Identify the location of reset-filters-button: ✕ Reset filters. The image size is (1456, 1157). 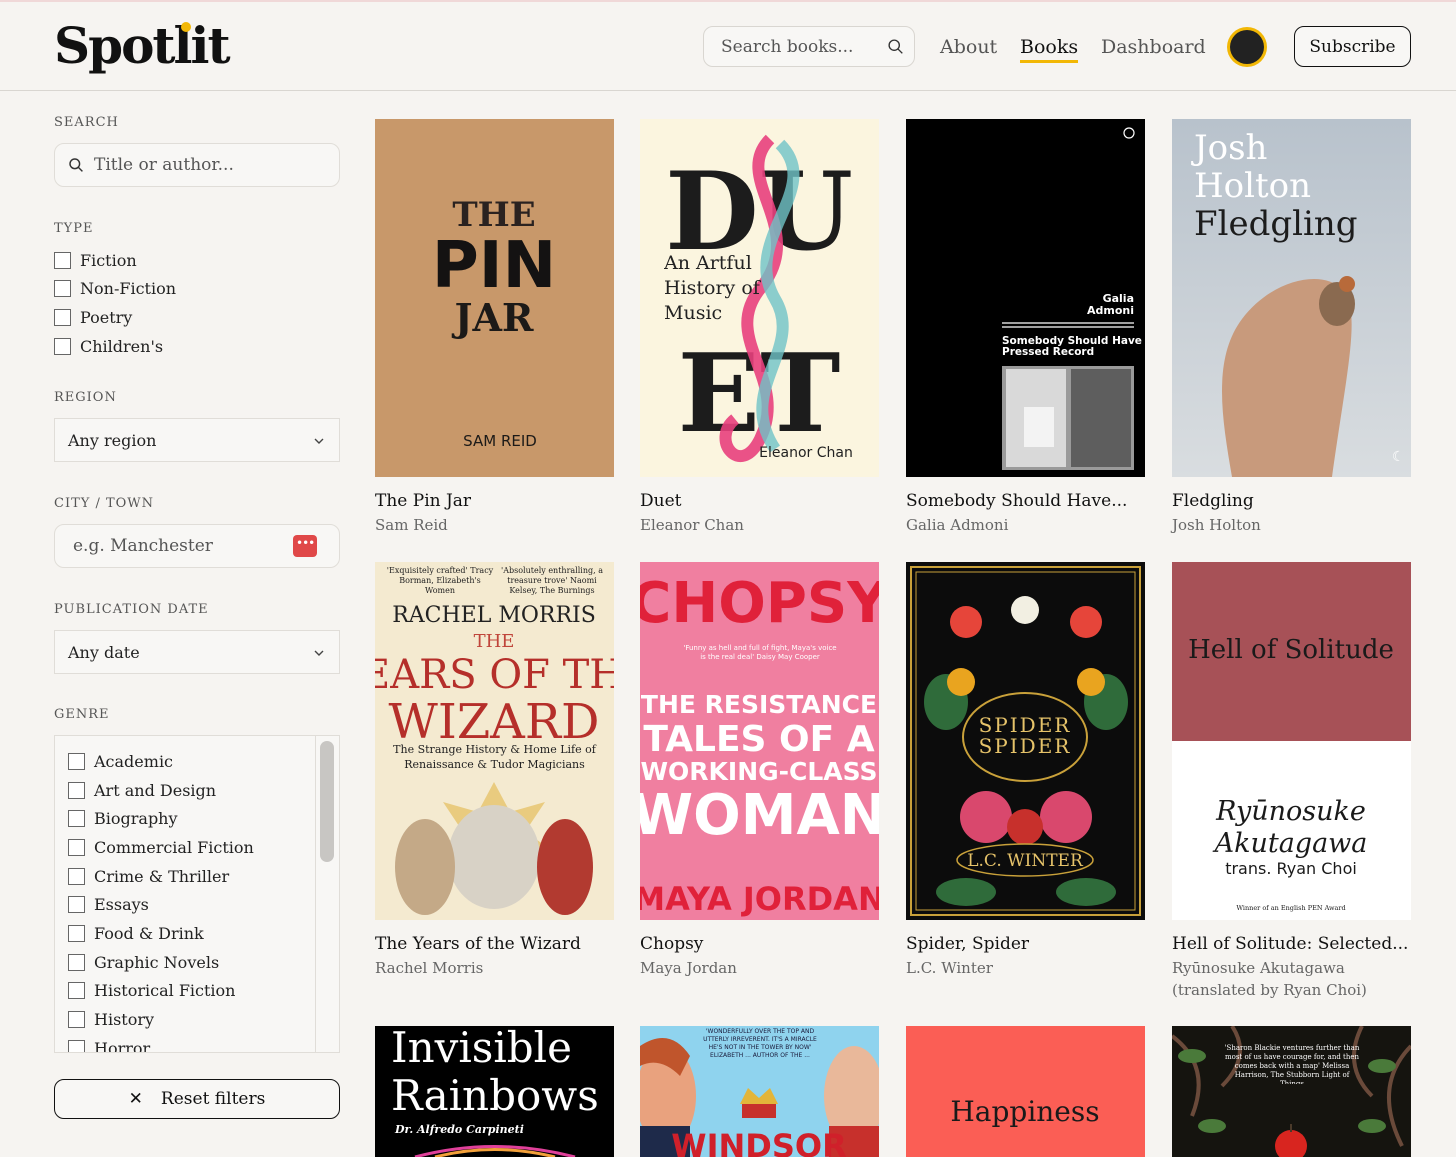
(197, 1099).